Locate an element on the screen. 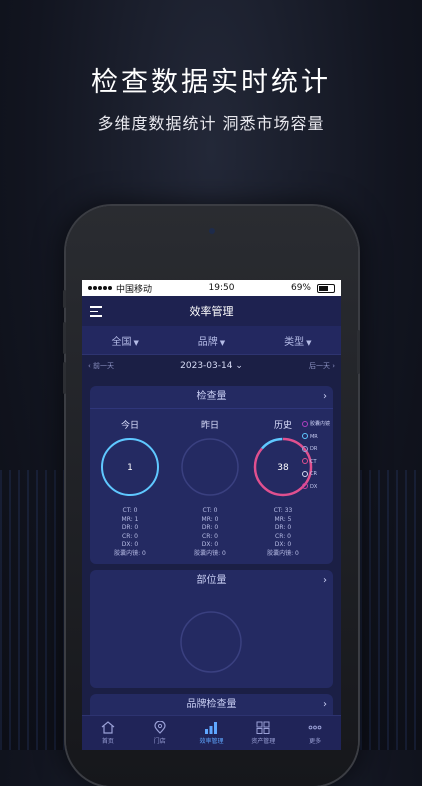  signal-icon is located at coordinates (100, 288).